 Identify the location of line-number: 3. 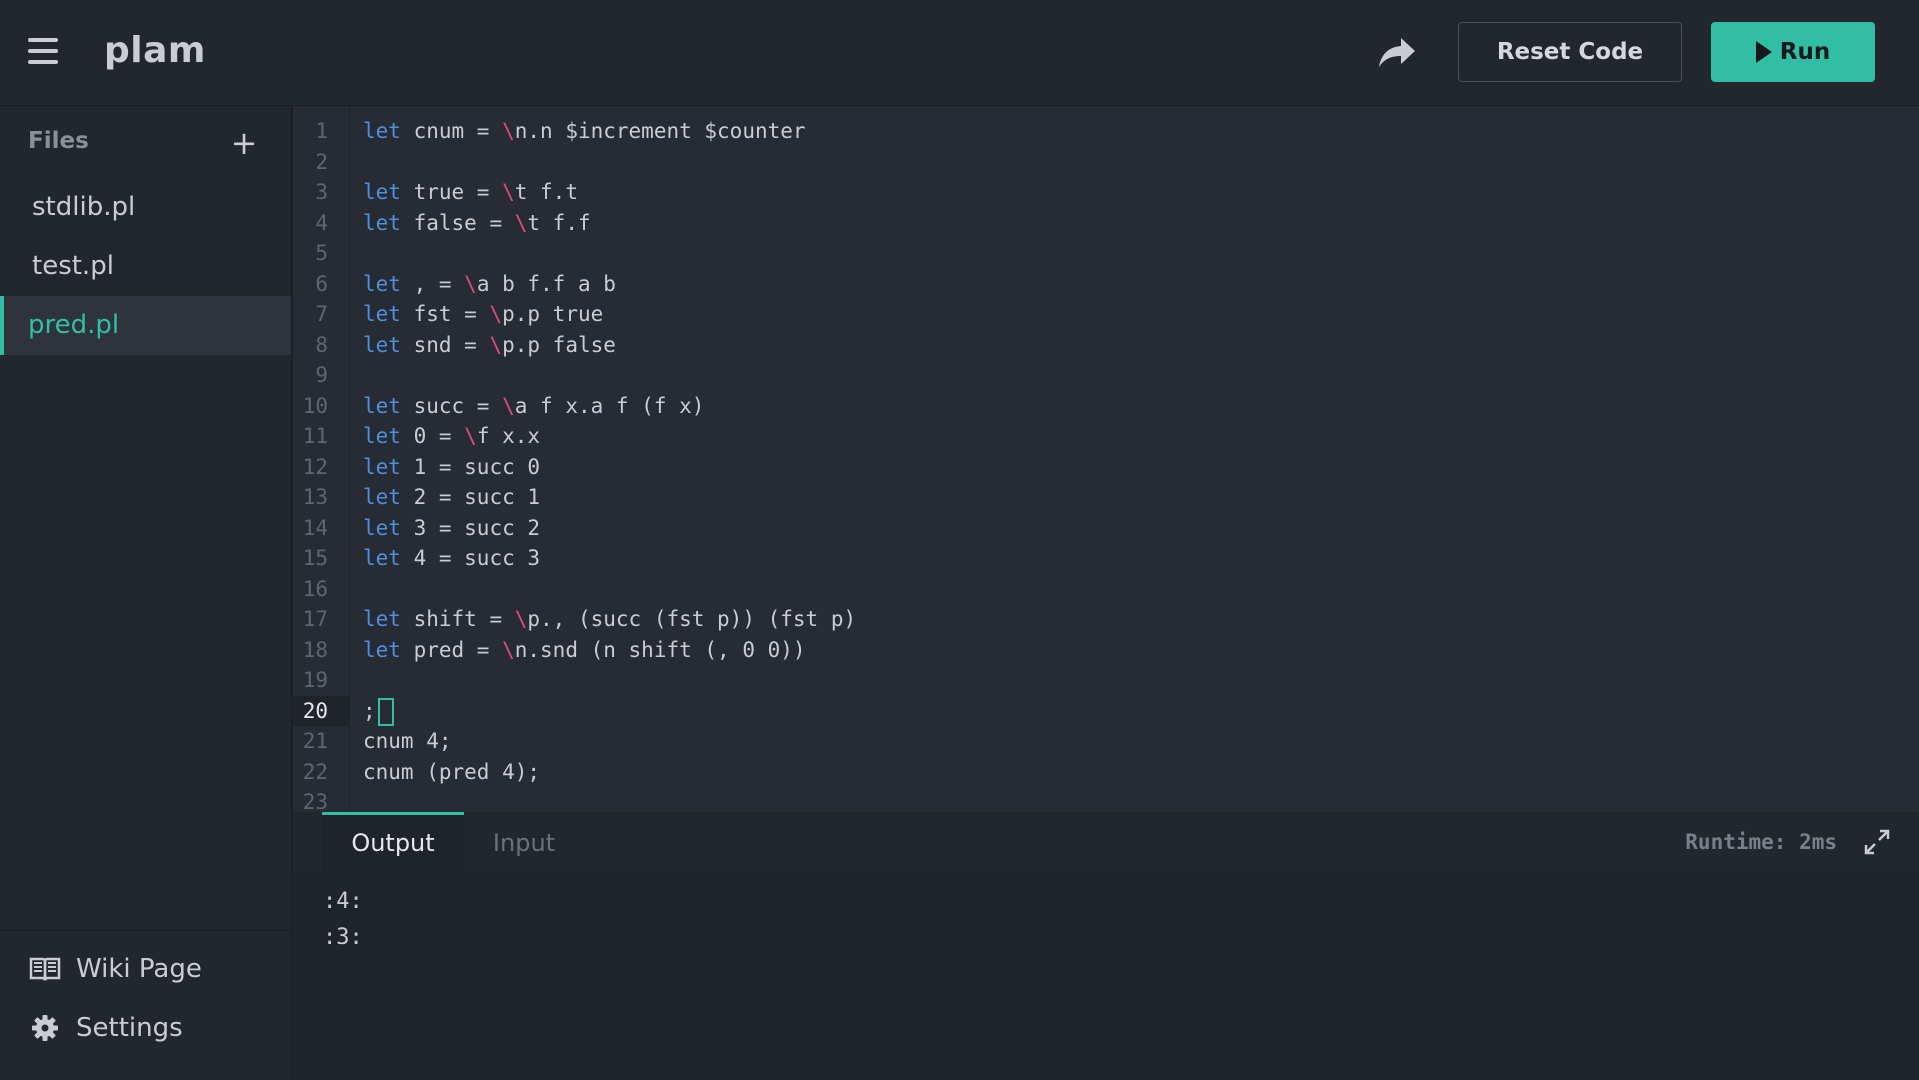
(321, 192).